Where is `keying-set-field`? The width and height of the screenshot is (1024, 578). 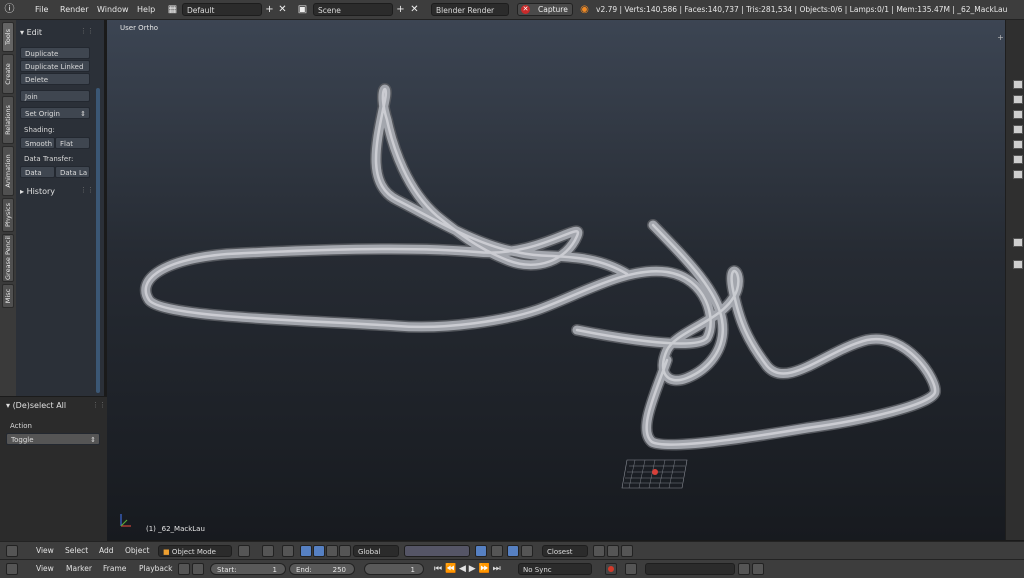 keying-set-field is located at coordinates (690, 569).